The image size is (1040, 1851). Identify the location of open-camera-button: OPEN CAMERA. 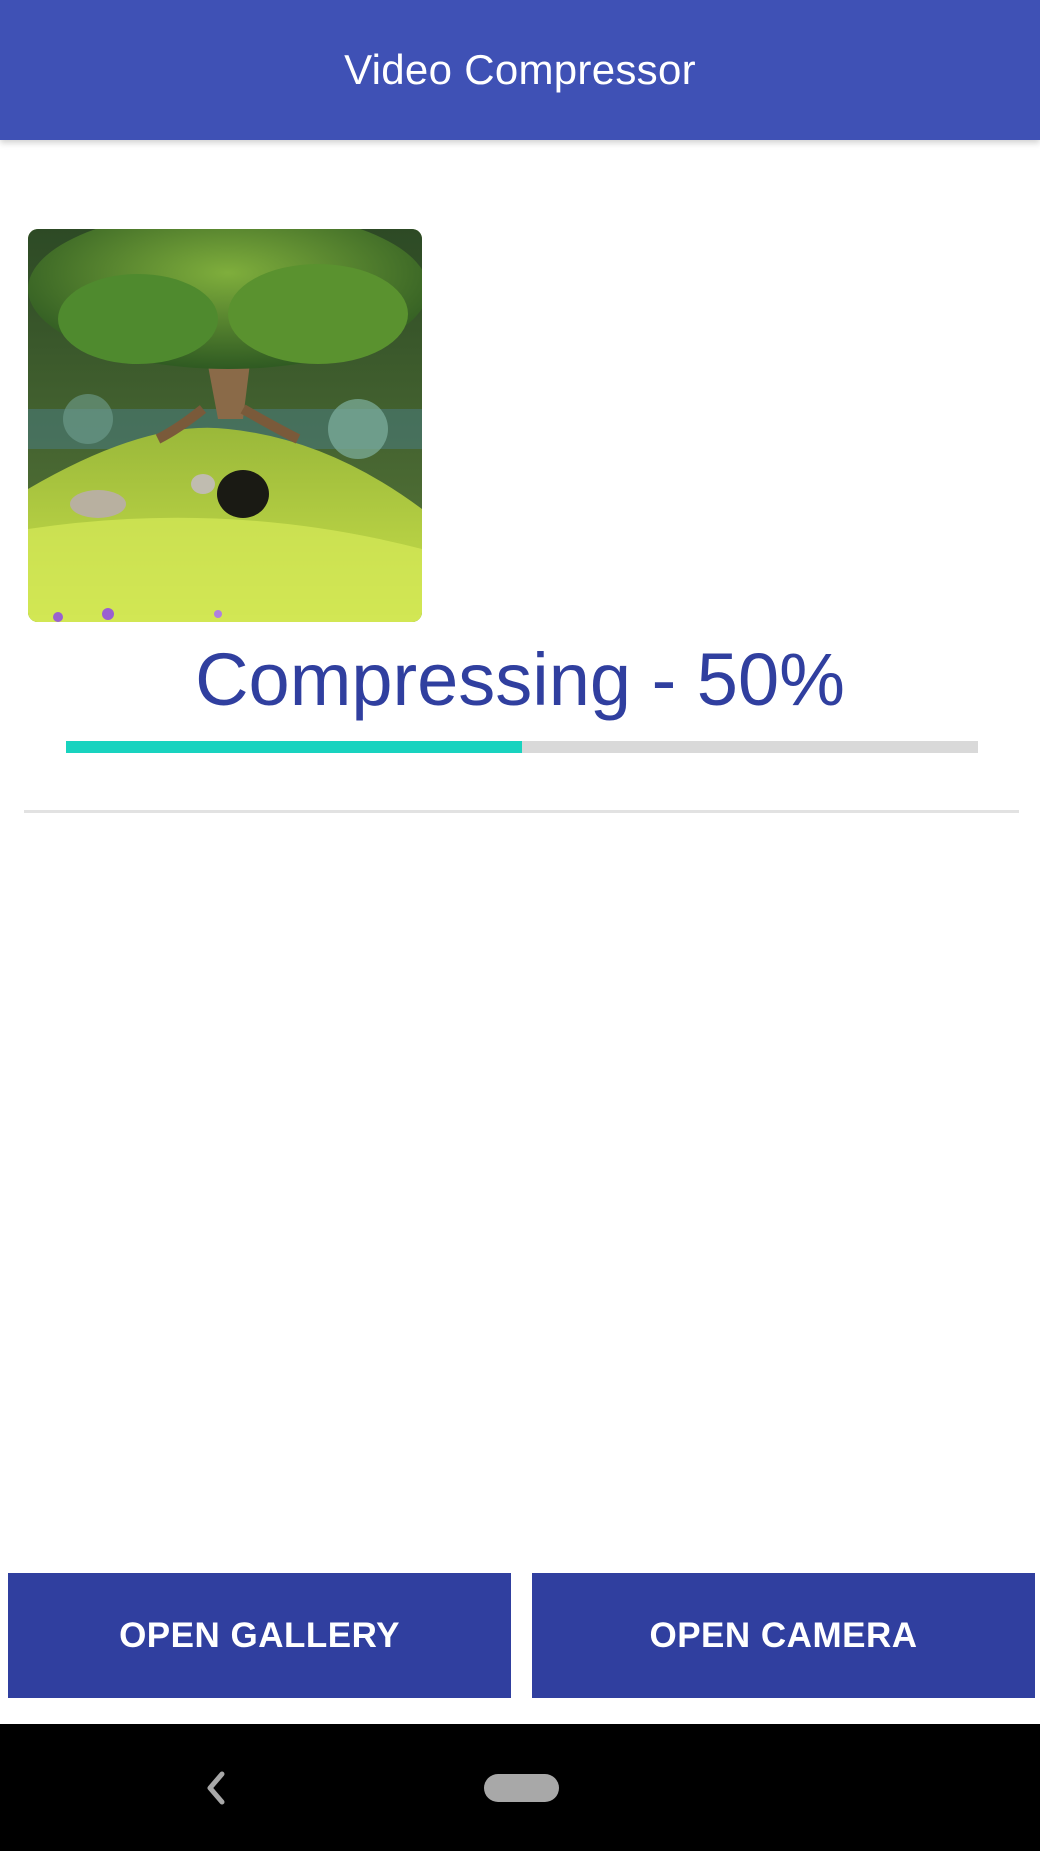
(783, 1635).